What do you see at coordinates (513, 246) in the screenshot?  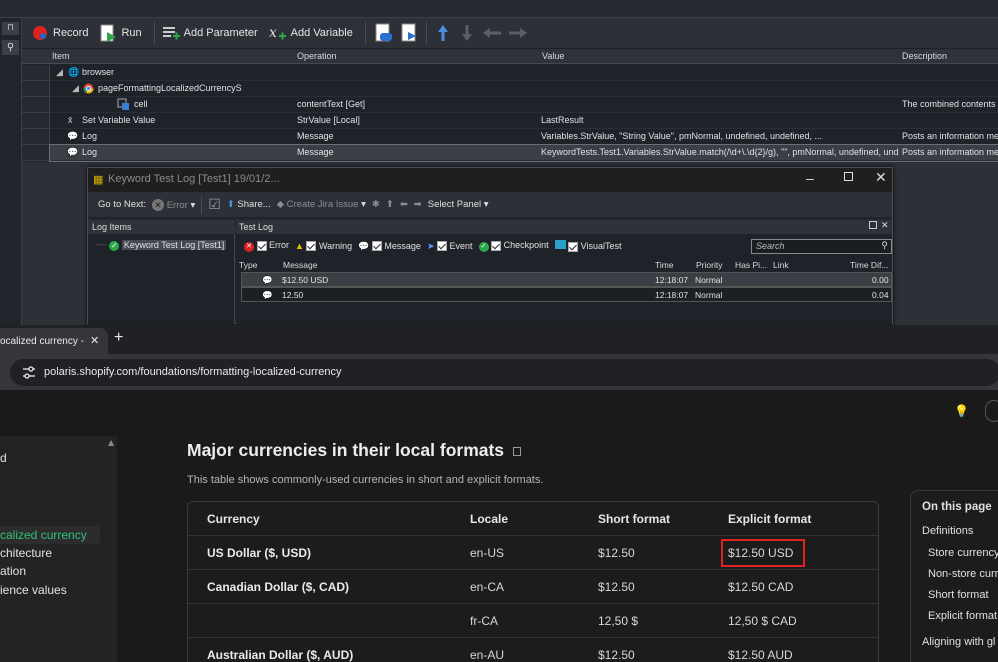 I see `filter-checkpoint: ✓ Checkpoint` at bounding box center [513, 246].